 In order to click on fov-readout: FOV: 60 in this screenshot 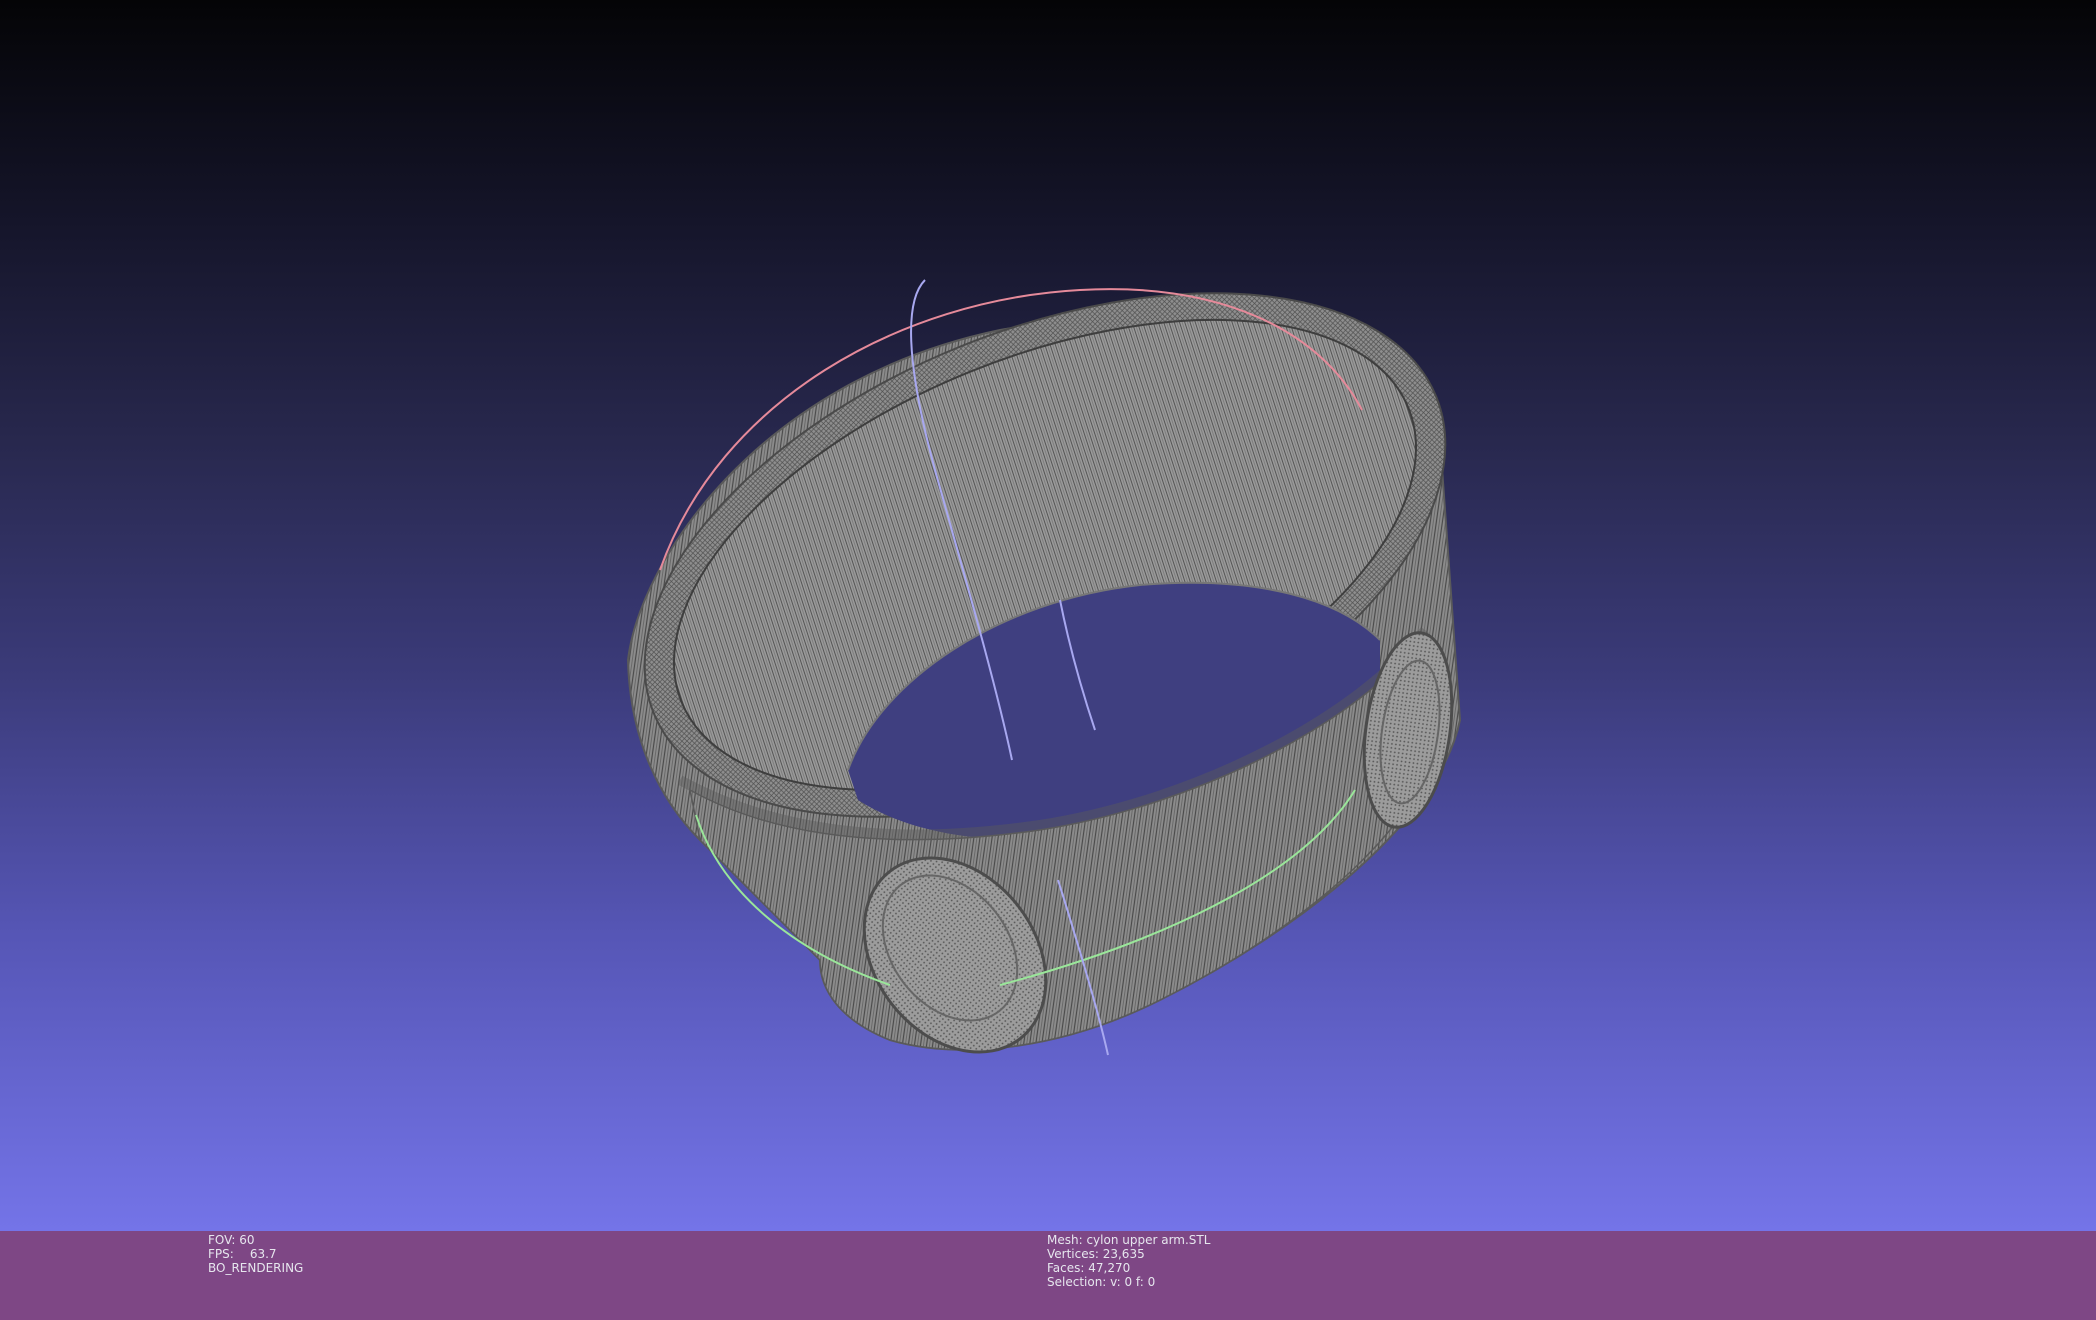, I will do `click(231, 1240)`.